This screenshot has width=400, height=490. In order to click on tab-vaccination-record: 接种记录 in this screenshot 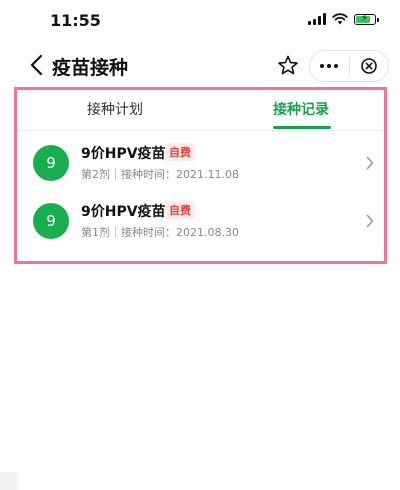, I will do `click(301, 109)`.